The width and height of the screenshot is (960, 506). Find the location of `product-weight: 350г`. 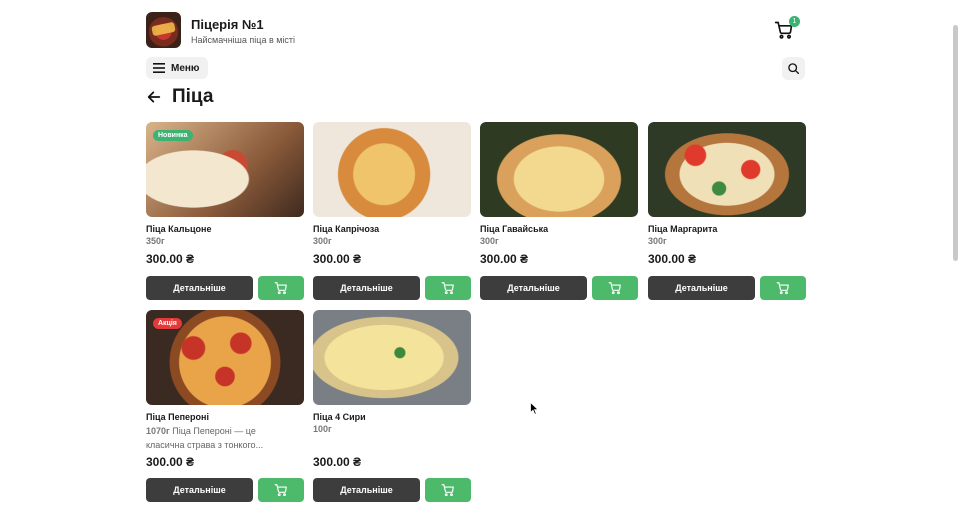

product-weight: 350г is located at coordinates (155, 241).